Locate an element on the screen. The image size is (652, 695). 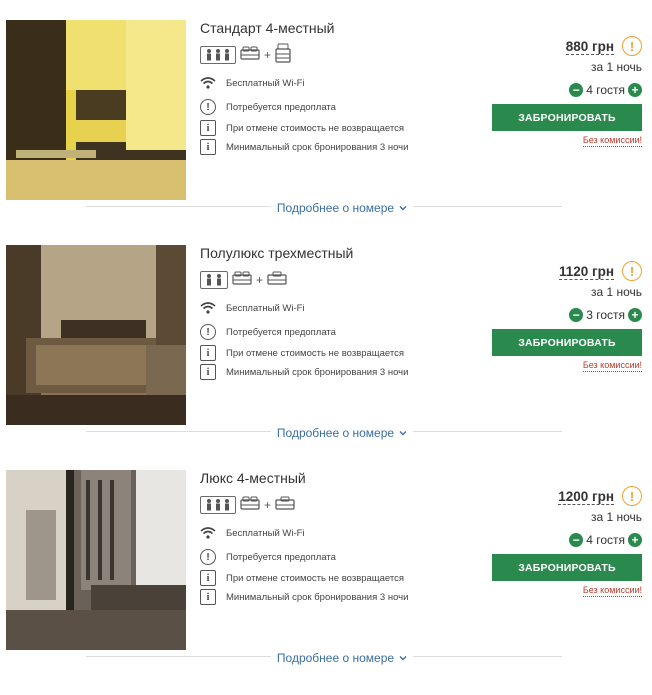
room-title: Полулюкс трехместный is located at coordinates (276, 253).